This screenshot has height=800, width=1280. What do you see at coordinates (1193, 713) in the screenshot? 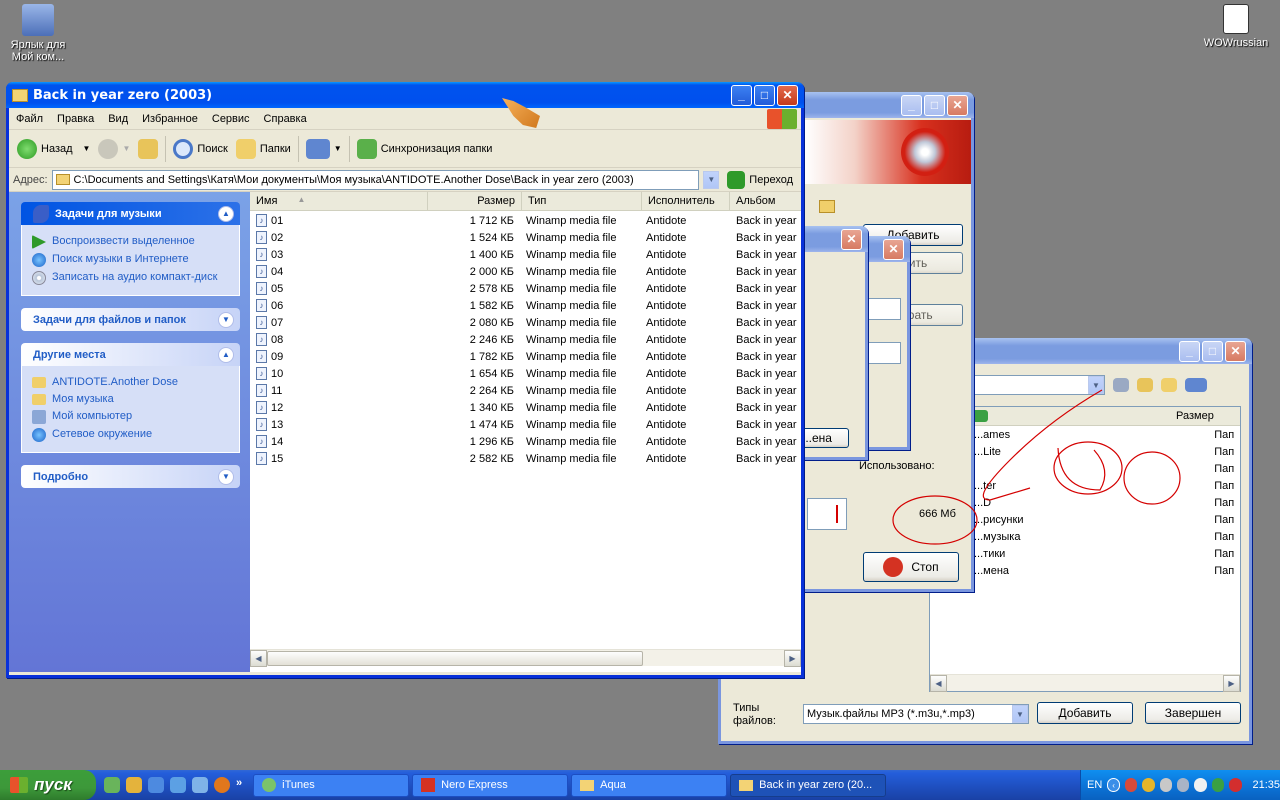
I see `dialog-finish-button: Завершен` at bounding box center [1193, 713].